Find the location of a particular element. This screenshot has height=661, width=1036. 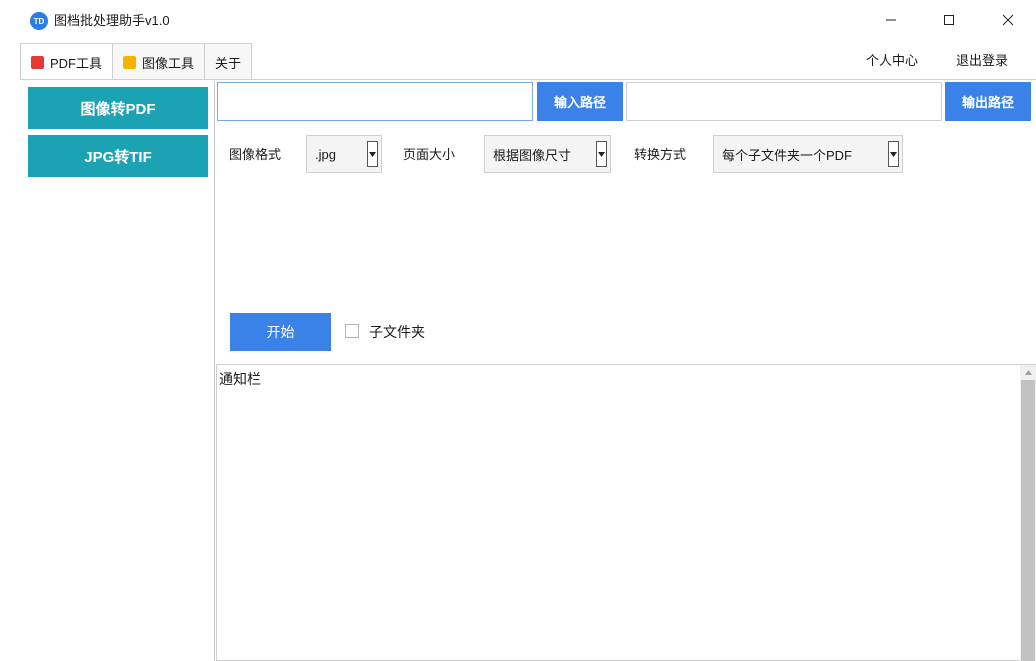

close-button is located at coordinates (1008, 20).